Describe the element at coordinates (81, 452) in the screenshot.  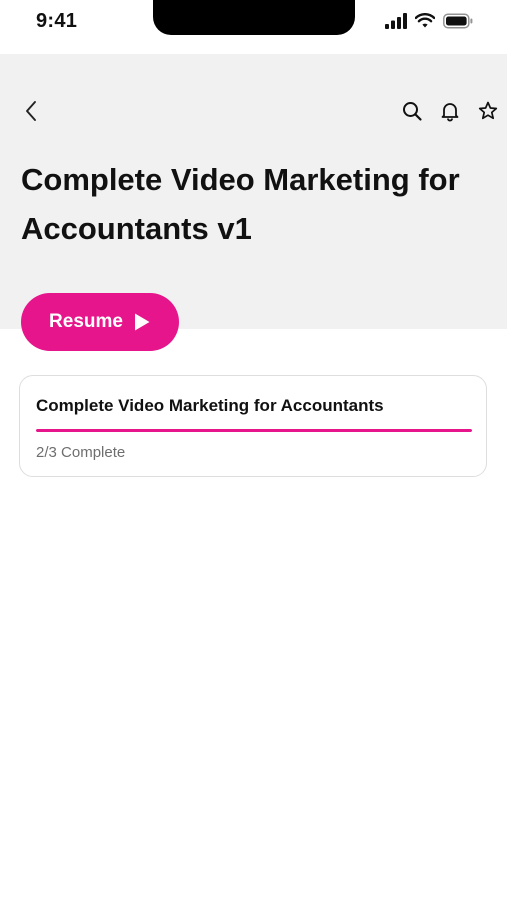
I see `course-progress-text: 2/3 Complete` at that location.